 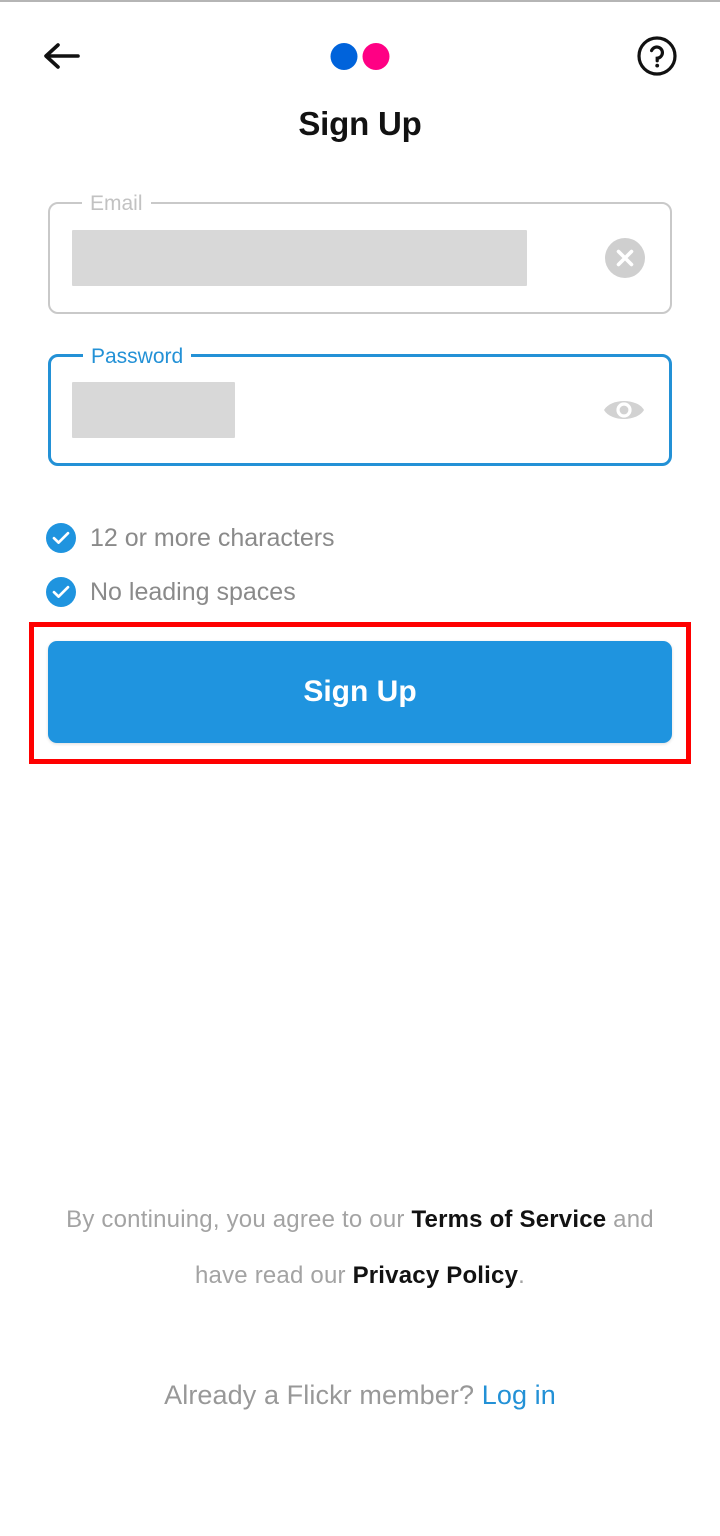 What do you see at coordinates (344, 56) in the screenshot?
I see `logo-dot-blue` at bounding box center [344, 56].